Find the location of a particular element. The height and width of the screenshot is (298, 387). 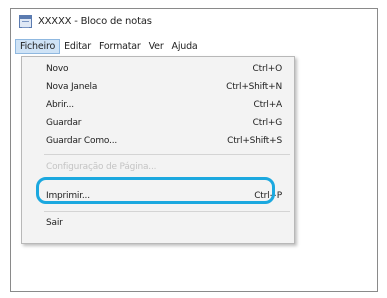

window-title: XXXXX - Bloco de notas is located at coordinates (95, 21).